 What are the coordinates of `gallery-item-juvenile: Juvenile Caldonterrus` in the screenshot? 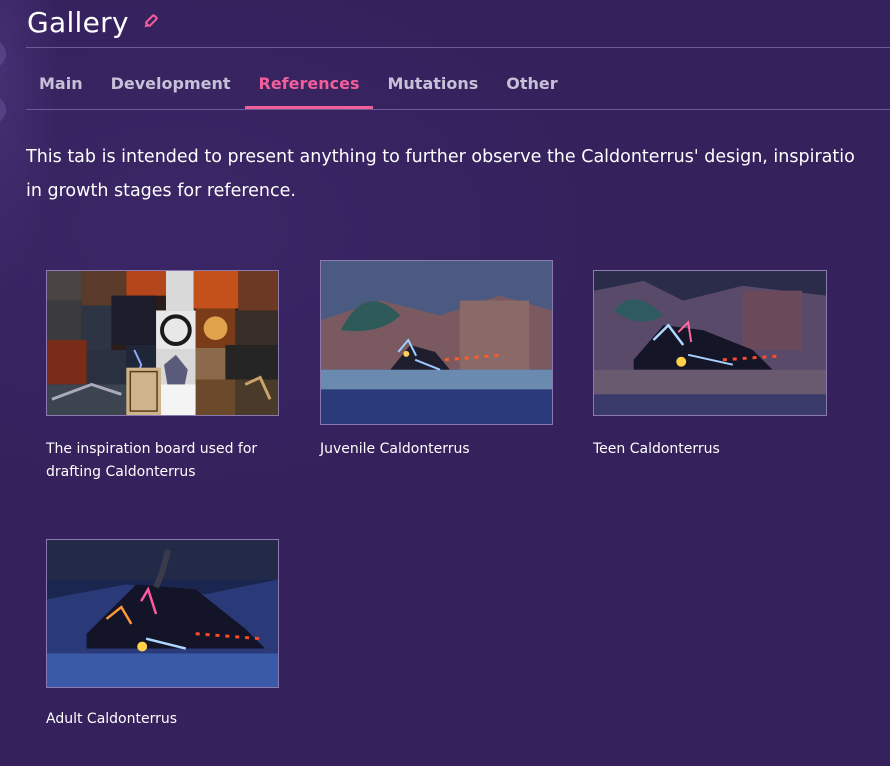 It's located at (440, 365).